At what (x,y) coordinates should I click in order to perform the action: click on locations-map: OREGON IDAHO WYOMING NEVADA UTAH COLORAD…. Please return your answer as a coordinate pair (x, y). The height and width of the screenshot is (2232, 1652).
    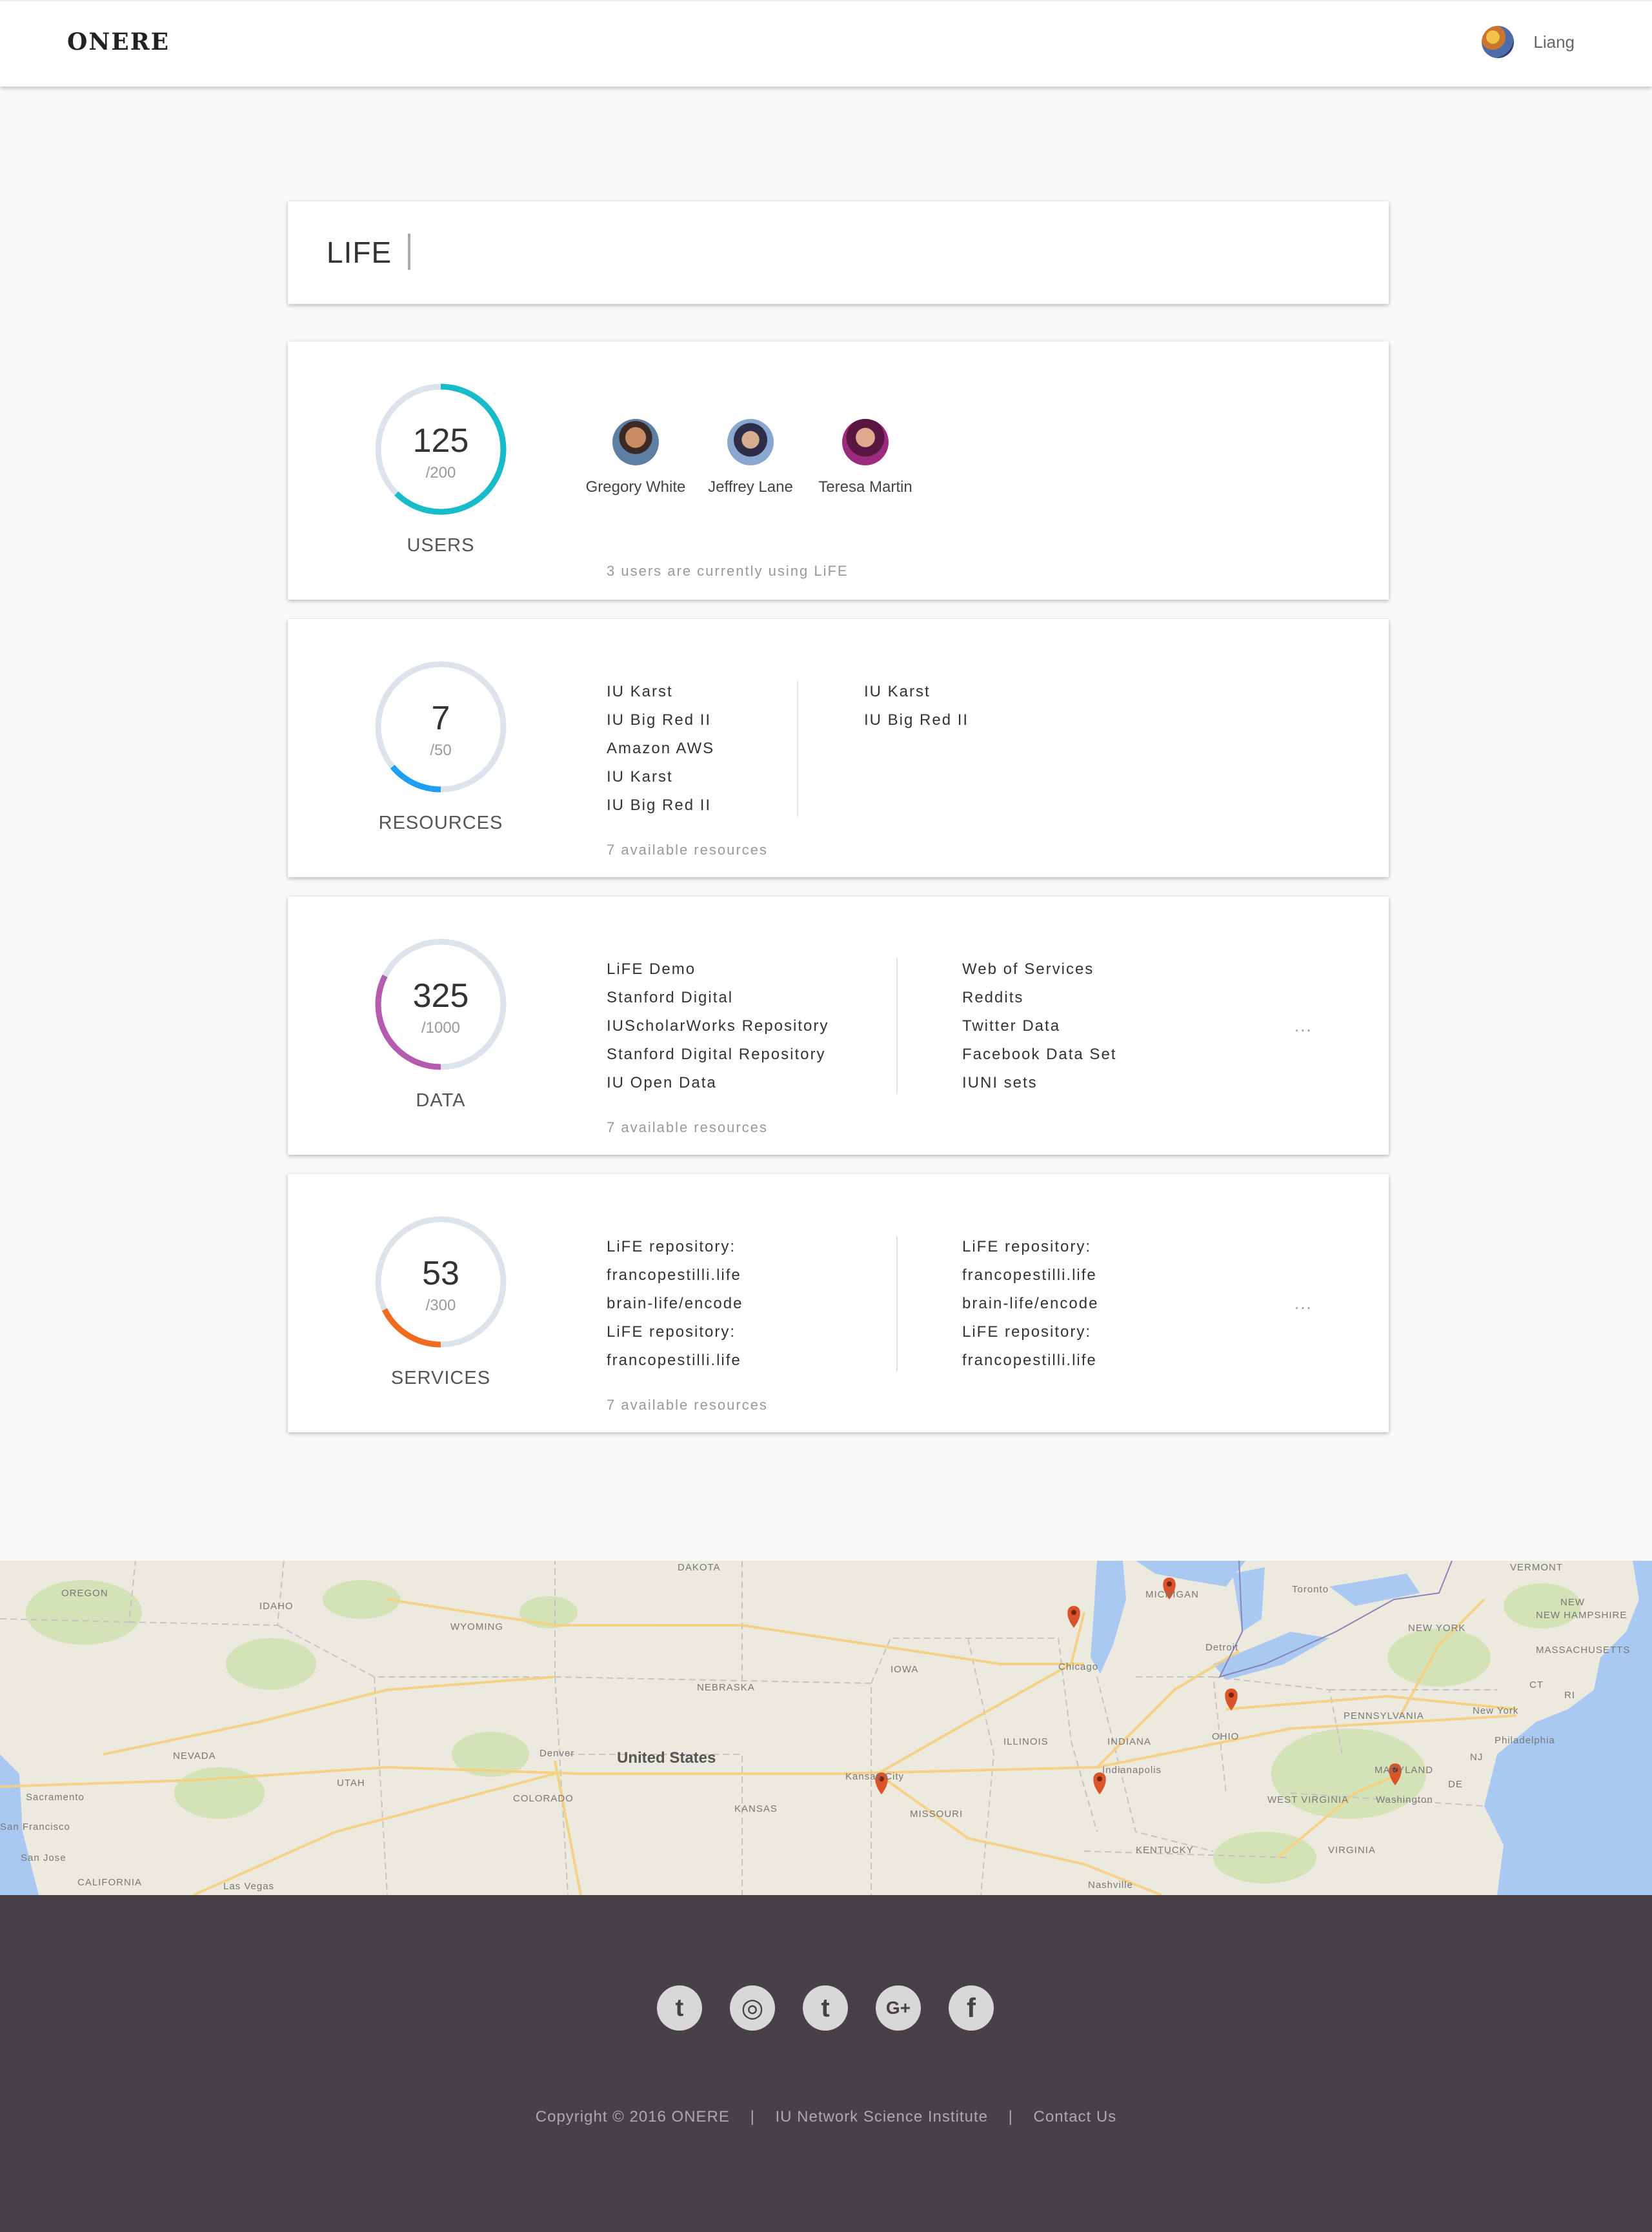
    Looking at the image, I should click on (826, 1728).